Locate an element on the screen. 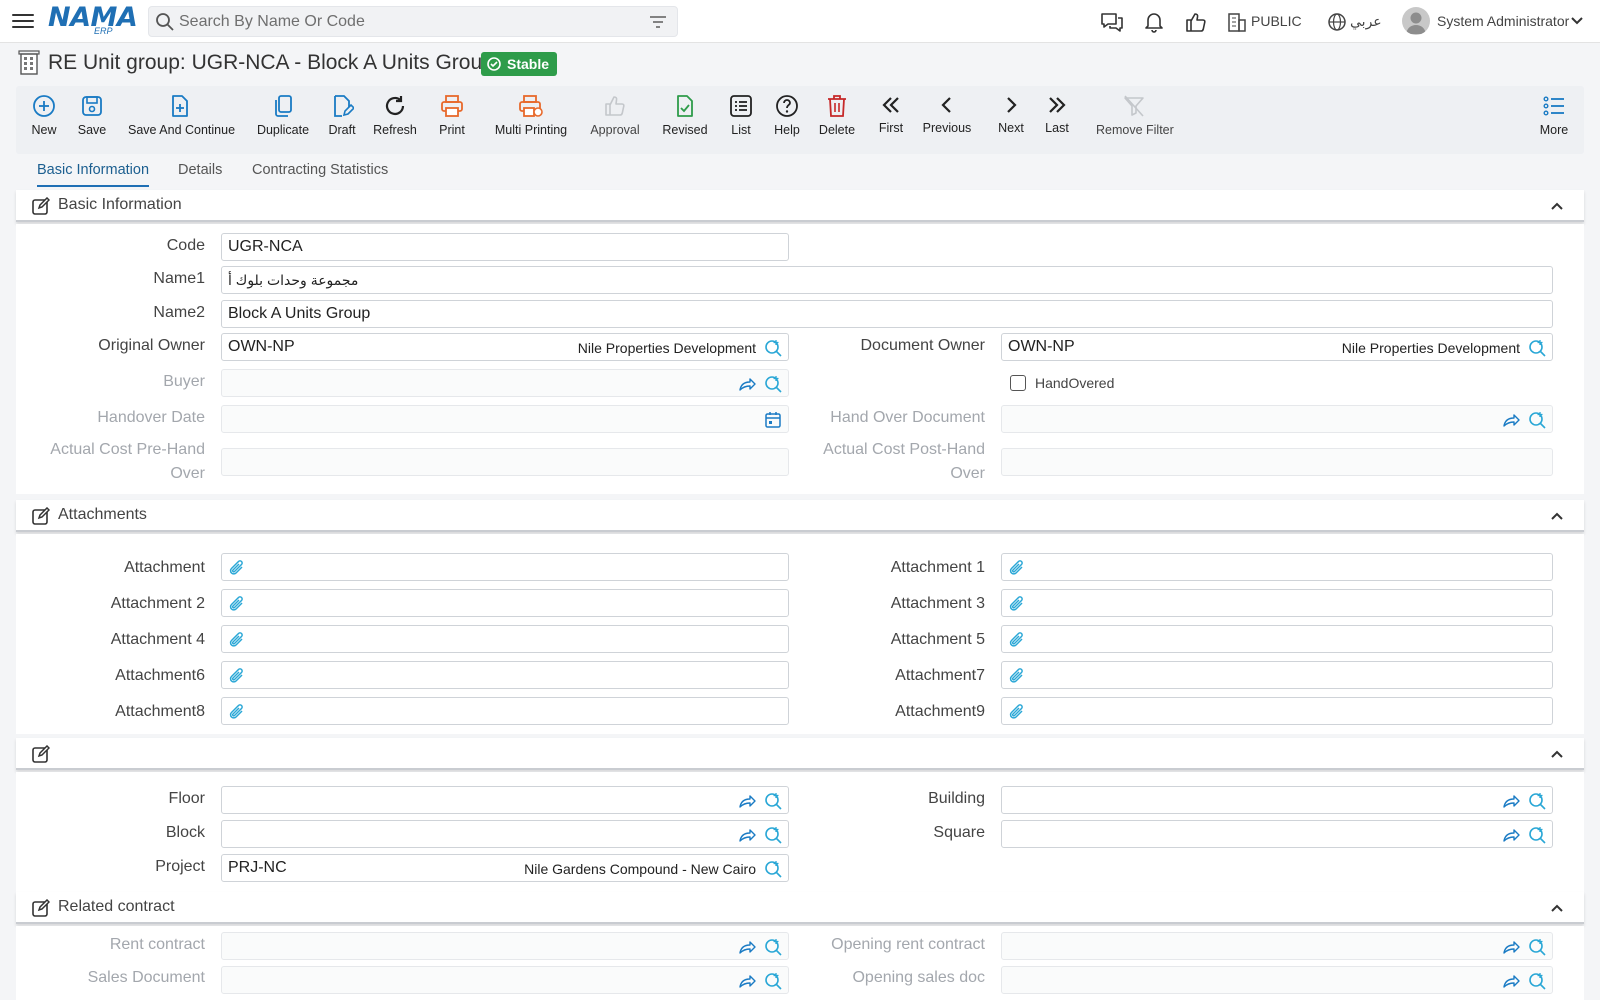 The image size is (1600, 1000). new-button: New is located at coordinates (44, 121).